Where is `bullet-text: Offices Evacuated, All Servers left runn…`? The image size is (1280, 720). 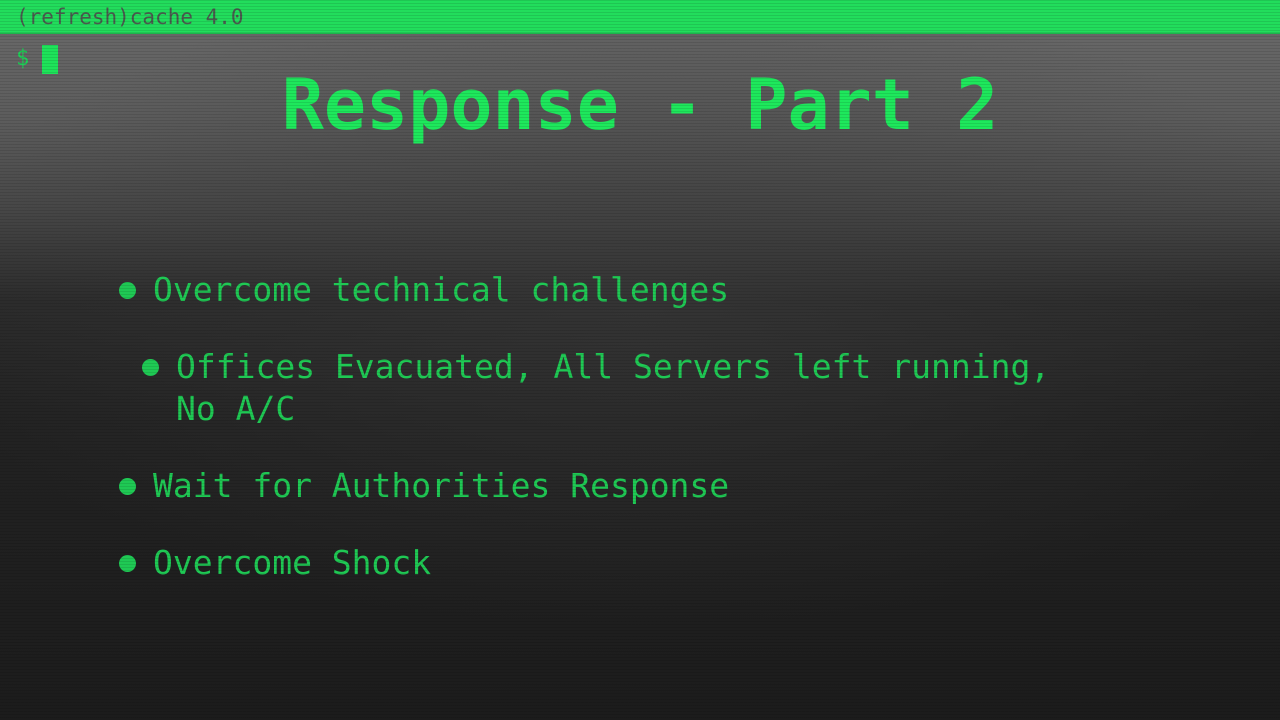
bullet-text: Offices Evacuated, All Servers left runn… is located at coordinates (613, 387).